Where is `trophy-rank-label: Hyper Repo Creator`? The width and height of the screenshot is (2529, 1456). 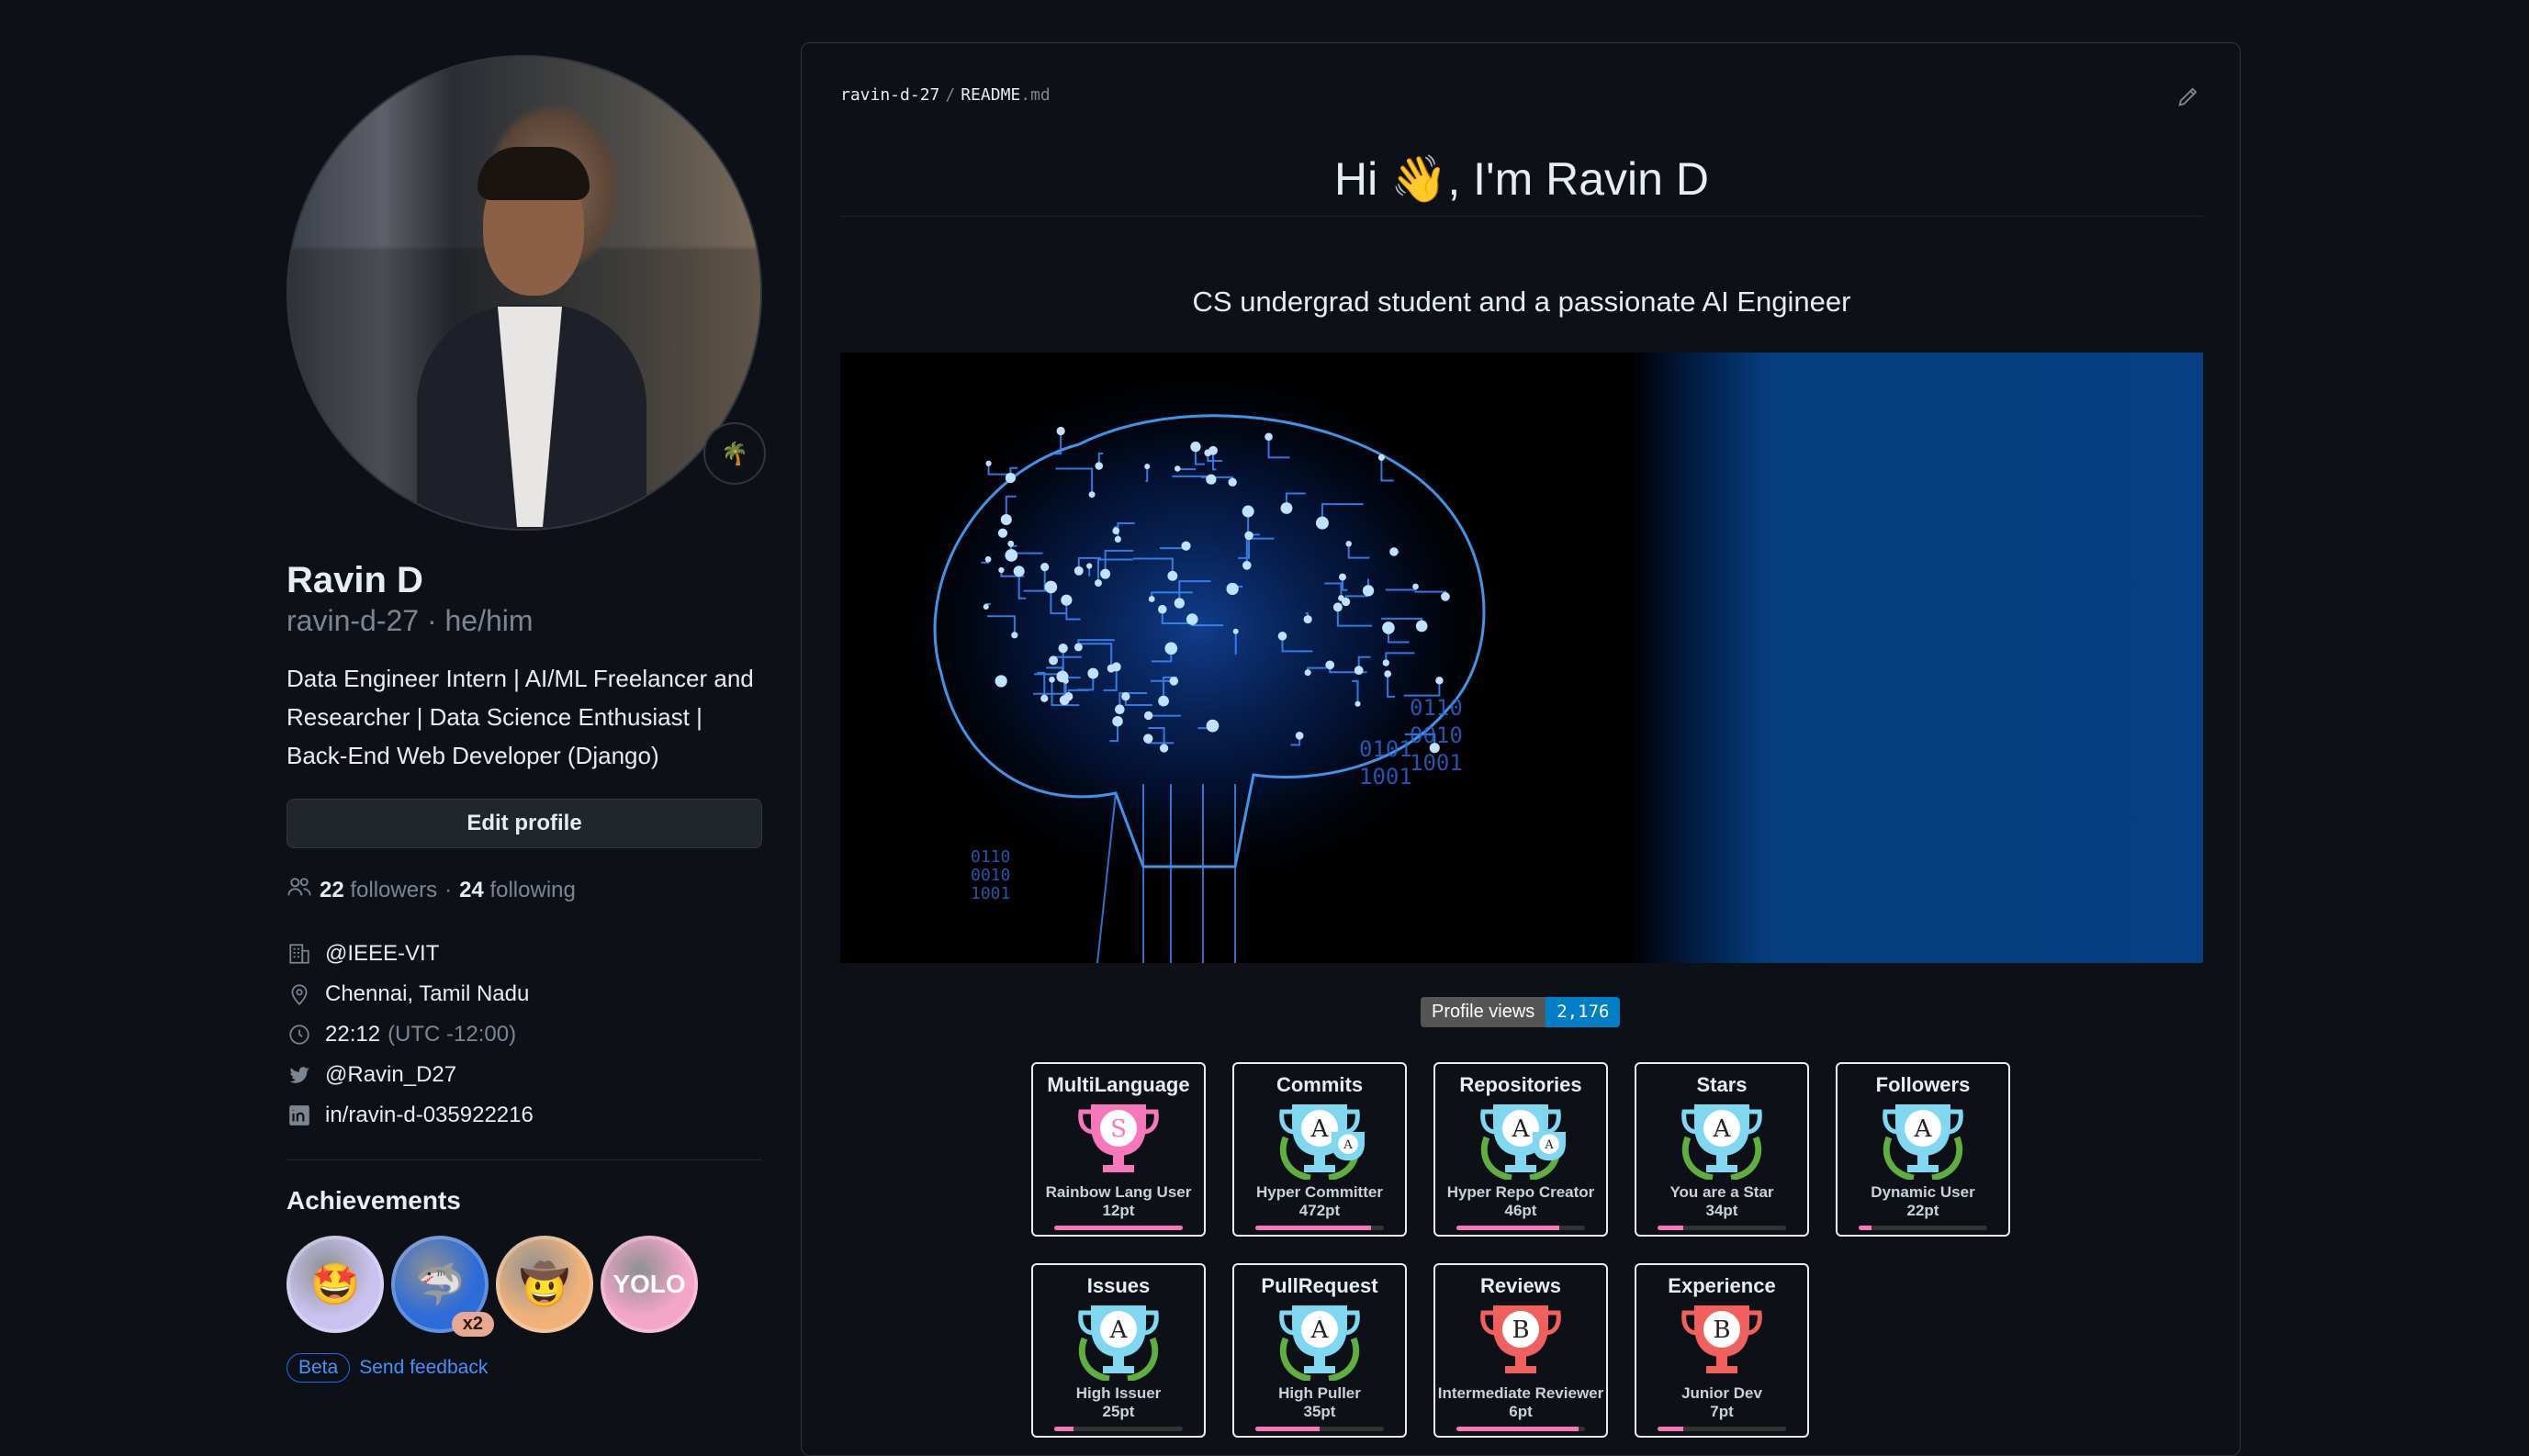
trophy-rank-label: Hyper Repo Creator is located at coordinates (1520, 1192).